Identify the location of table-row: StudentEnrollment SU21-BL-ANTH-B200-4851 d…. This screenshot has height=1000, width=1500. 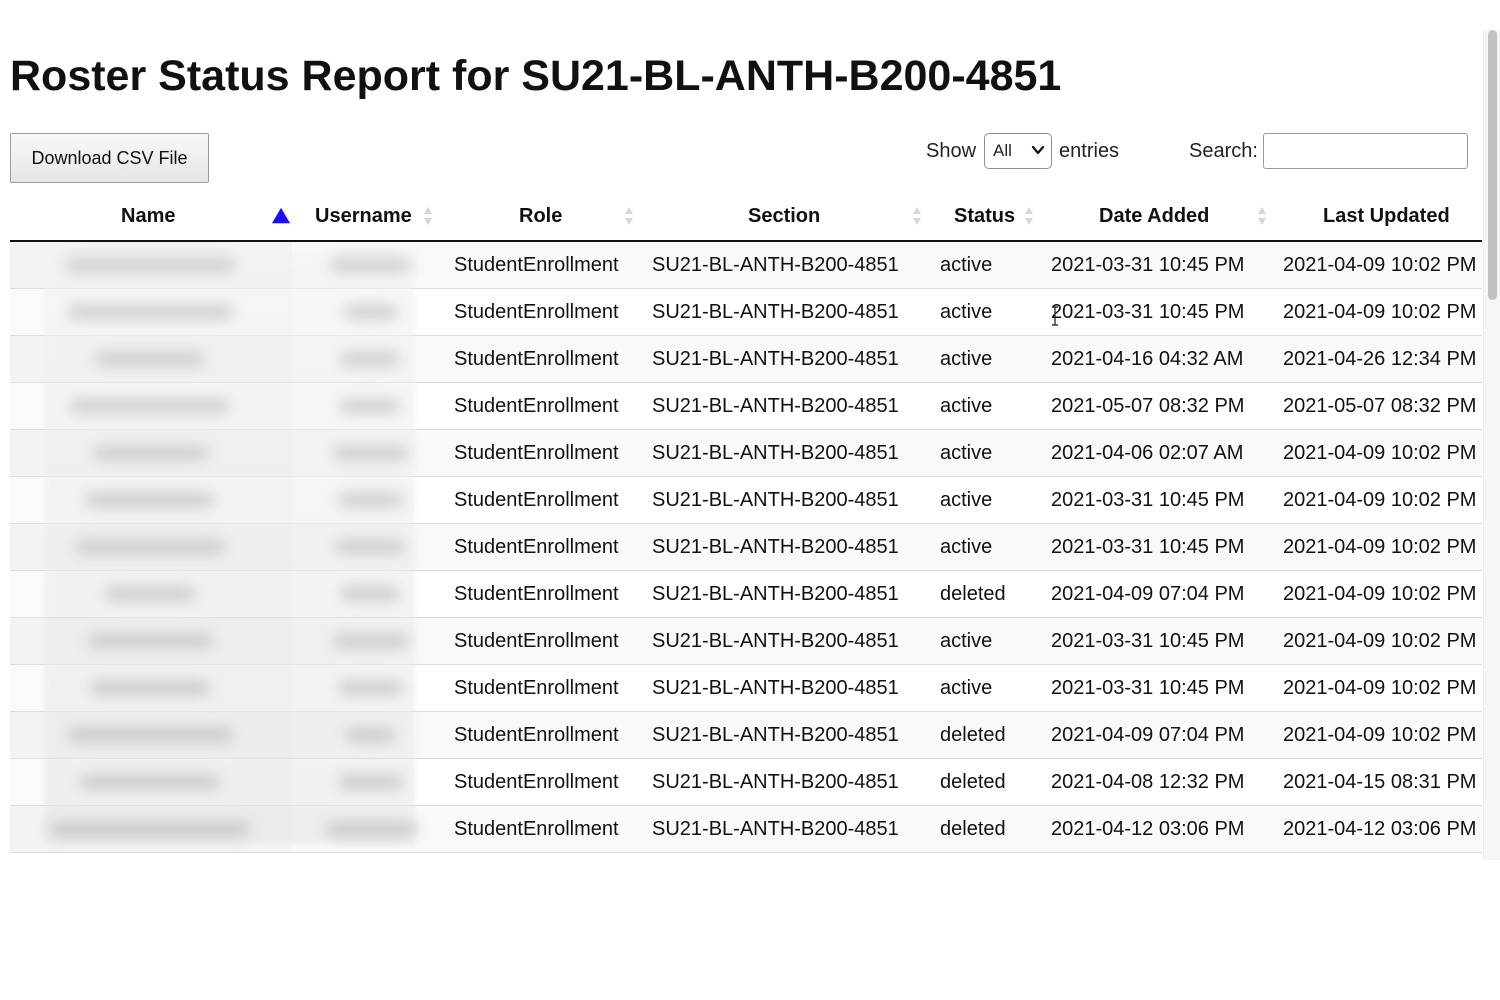
(746, 735).